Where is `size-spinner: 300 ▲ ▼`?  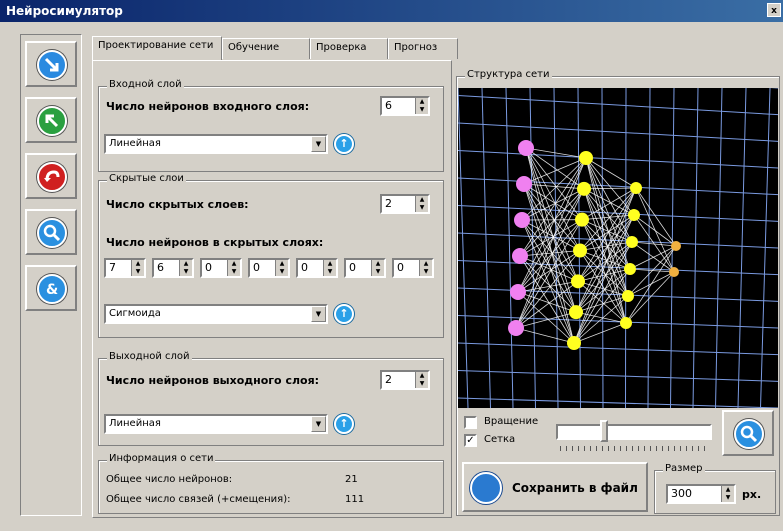 size-spinner: 300 ▲ ▼ is located at coordinates (701, 494).